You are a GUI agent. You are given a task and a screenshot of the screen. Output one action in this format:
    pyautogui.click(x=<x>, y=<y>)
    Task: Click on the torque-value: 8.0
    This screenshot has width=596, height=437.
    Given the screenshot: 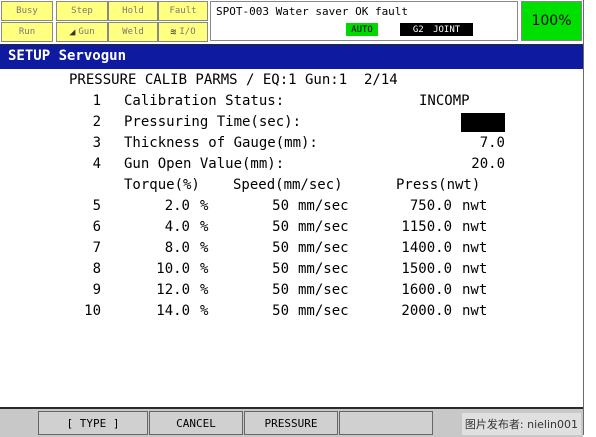 What is the action you would take?
    pyautogui.click(x=165, y=248)
    